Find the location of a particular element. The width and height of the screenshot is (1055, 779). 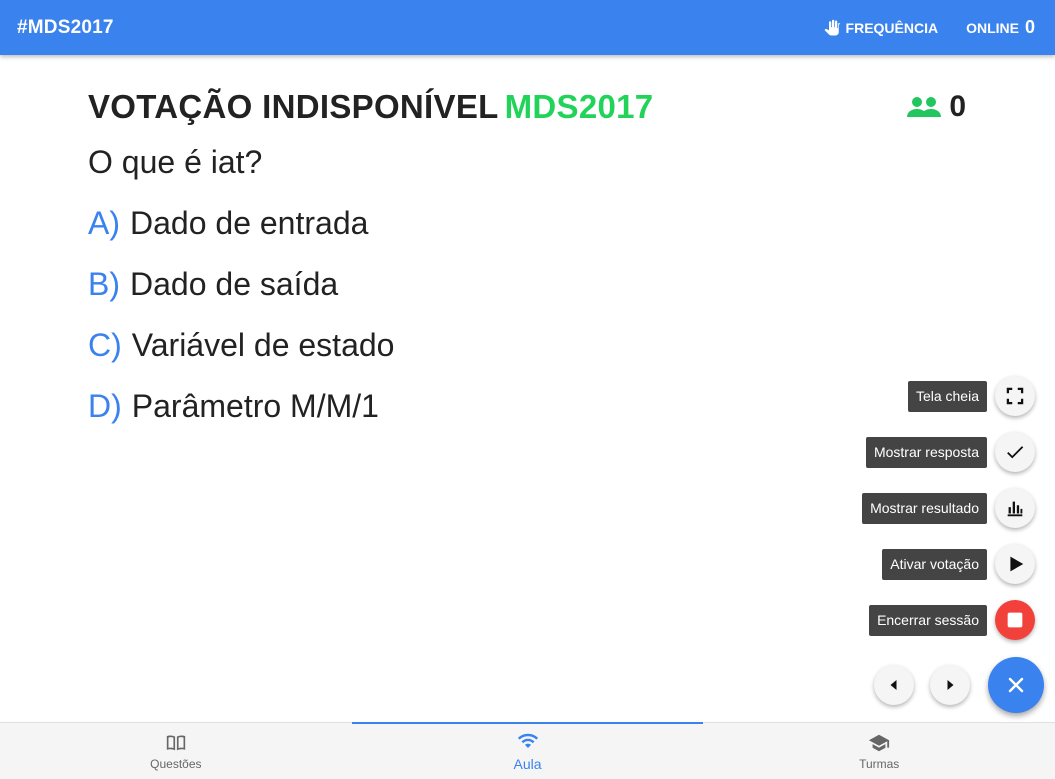

voters-count: 0 is located at coordinates (957, 106).